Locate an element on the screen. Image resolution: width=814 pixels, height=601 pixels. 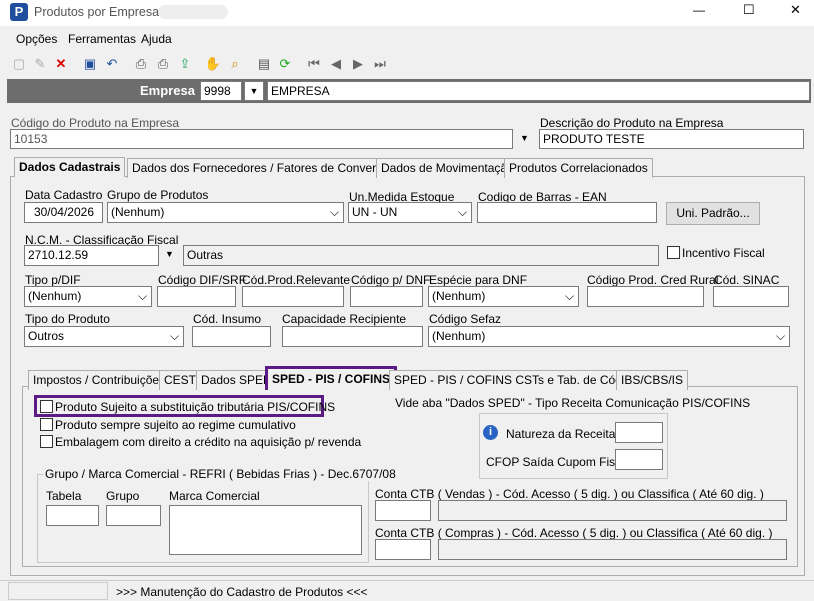
chk-cumulativo is located at coordinates (46, 424).